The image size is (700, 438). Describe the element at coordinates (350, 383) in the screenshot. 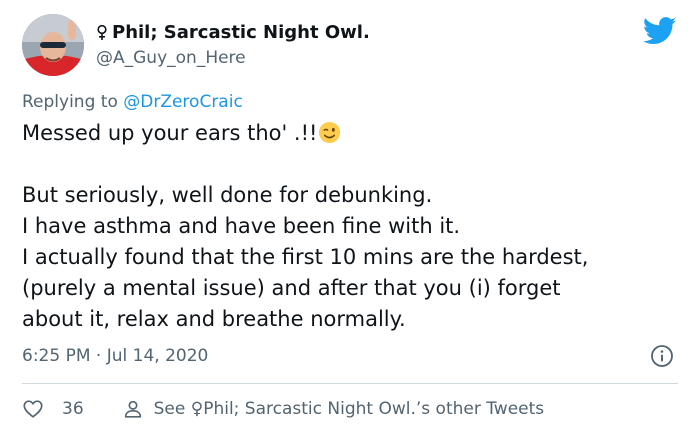

I see `divider` at that location.